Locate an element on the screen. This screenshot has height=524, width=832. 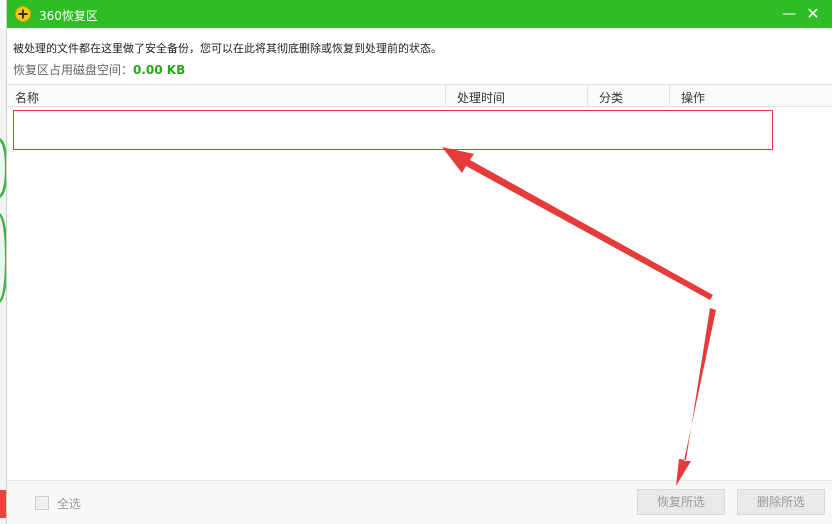
disk-space-value: 0.00 KB is located at coordinates (159, 70).